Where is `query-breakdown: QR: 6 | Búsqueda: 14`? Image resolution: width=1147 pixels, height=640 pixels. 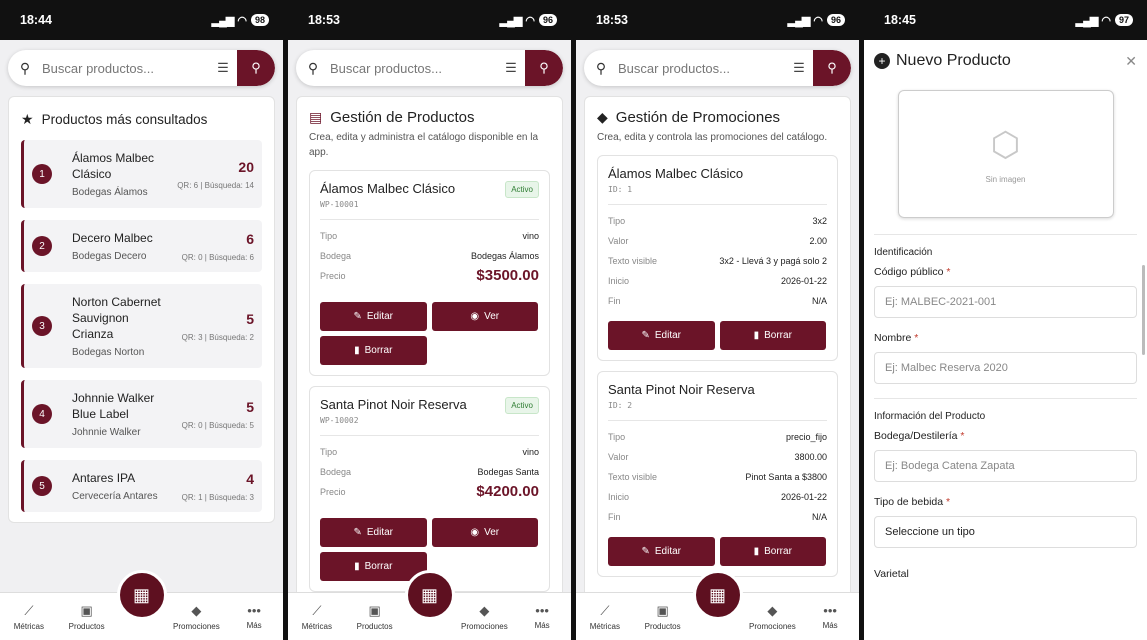
query-breakdown: QR: 6 | Búsqueda: 14 is located at coordinates (215, 185).